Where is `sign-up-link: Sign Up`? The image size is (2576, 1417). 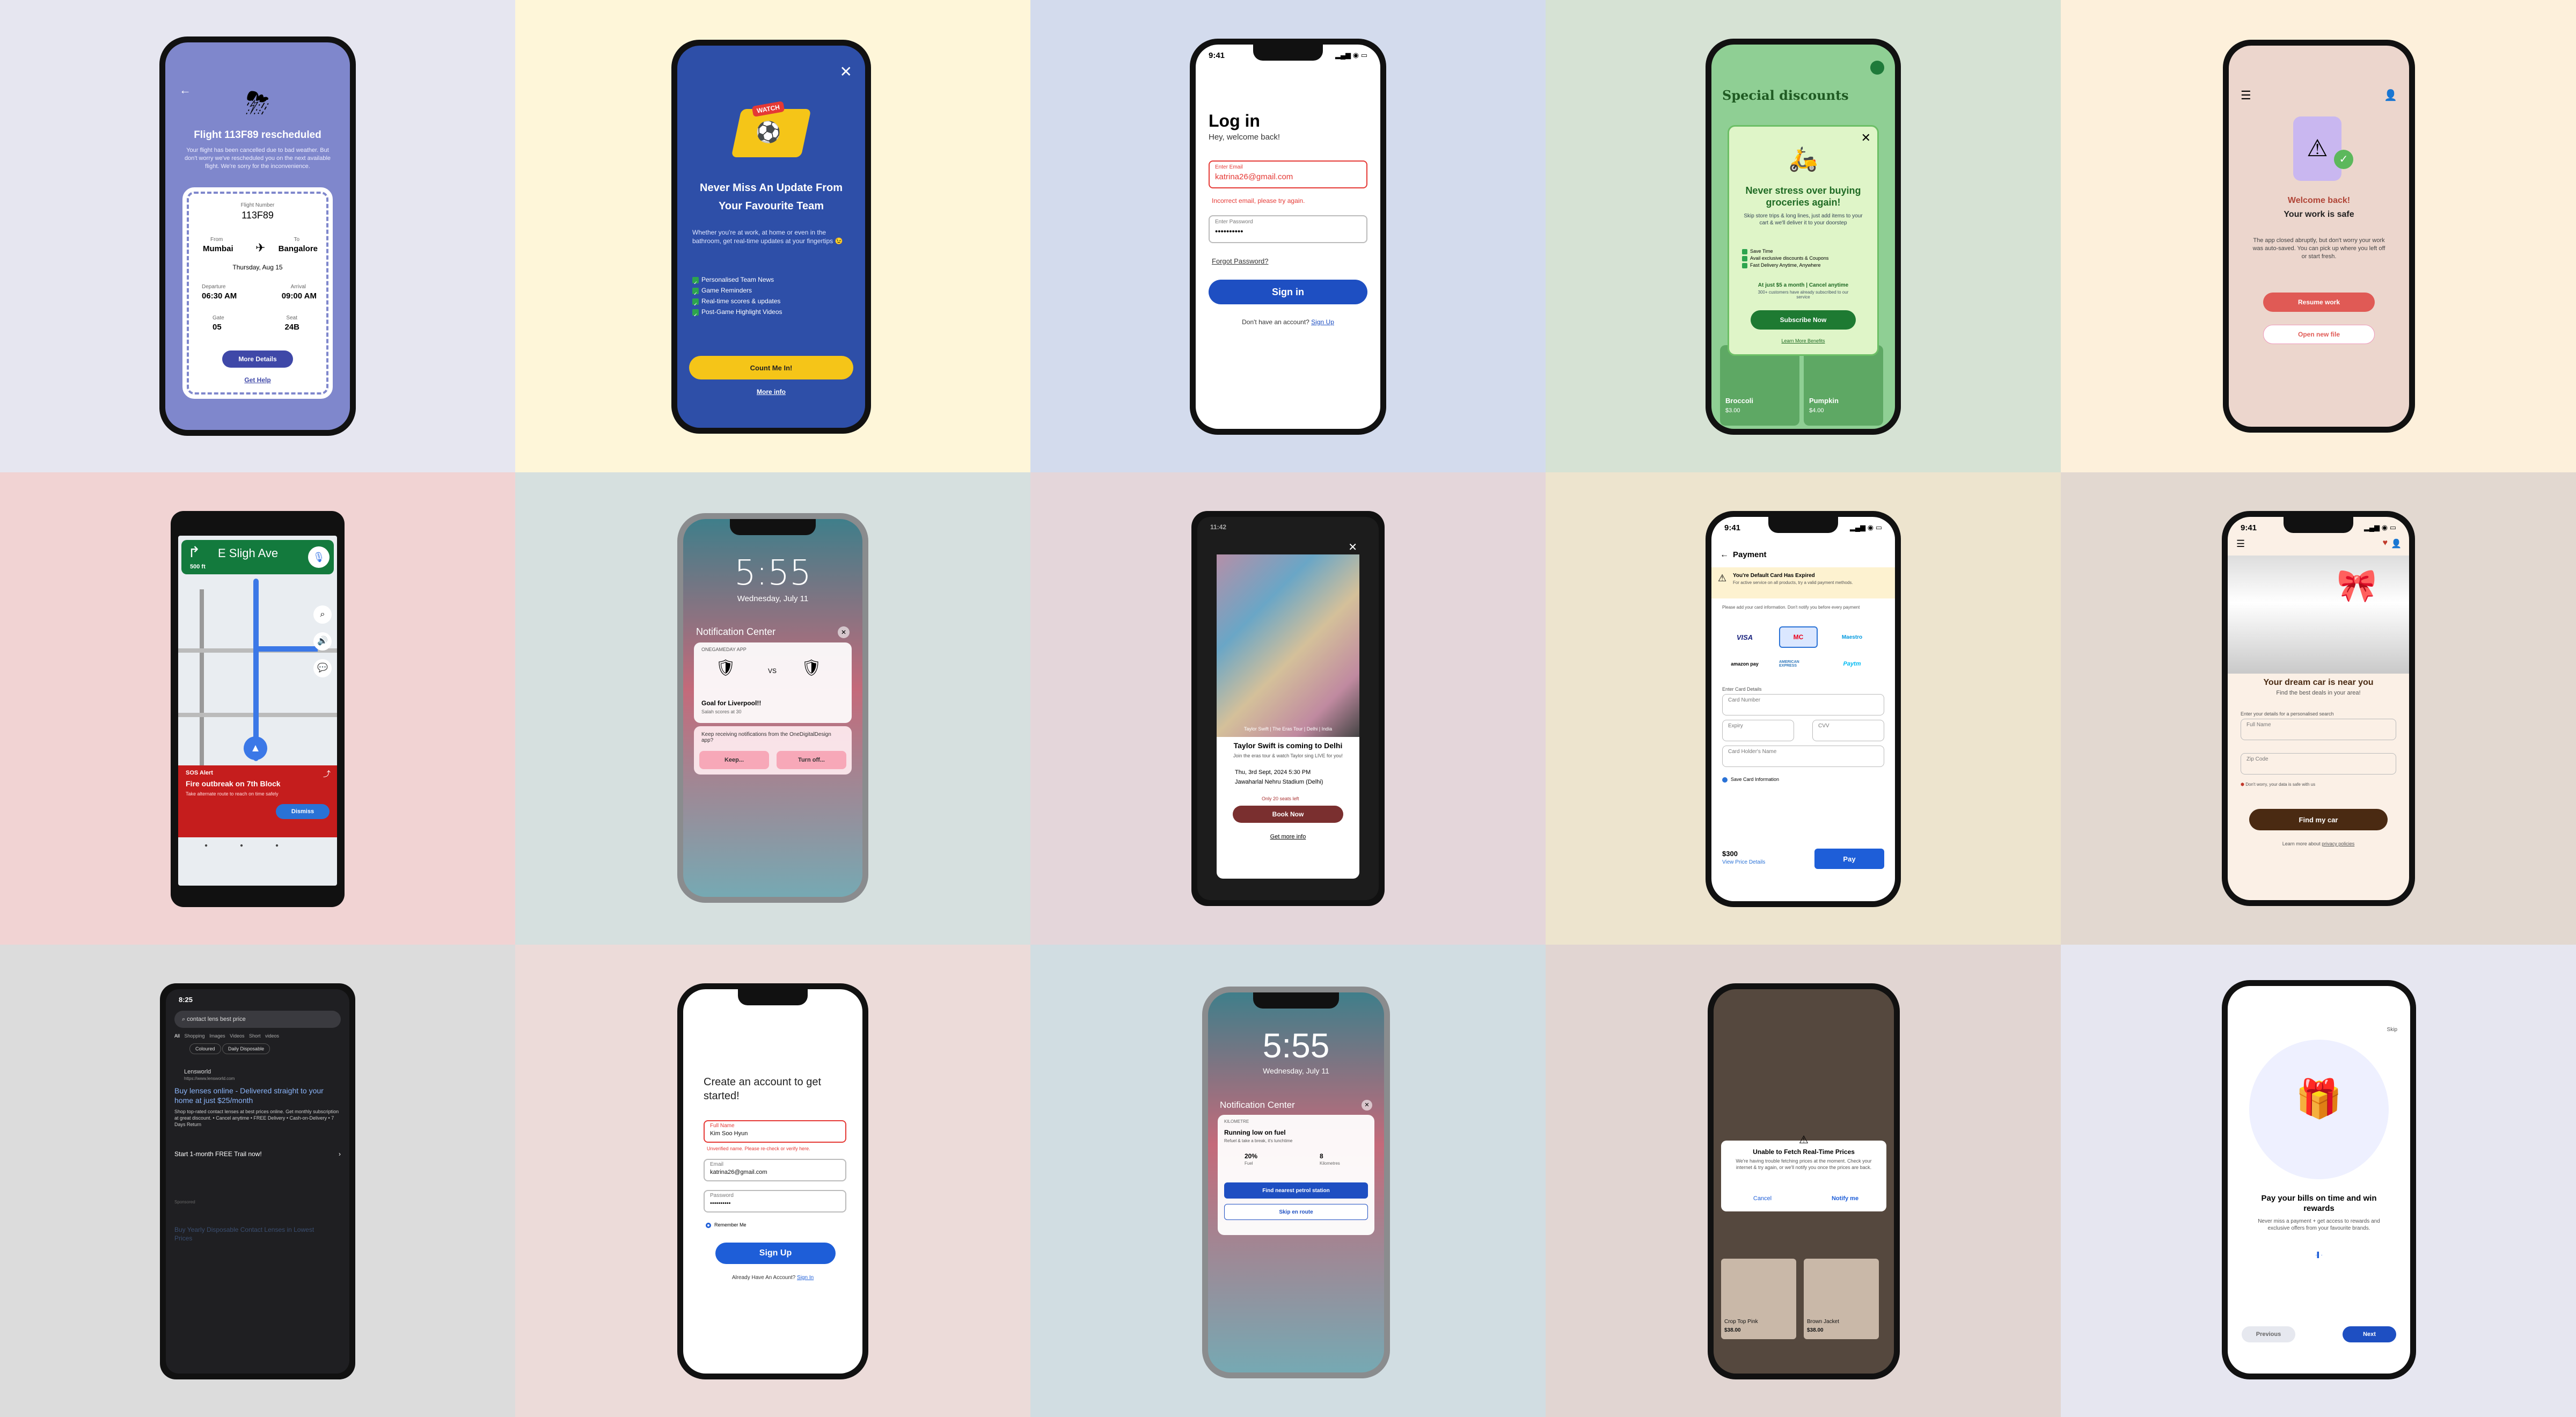
sign-up-link: Sign Up is located at coordinates (1322, 322).